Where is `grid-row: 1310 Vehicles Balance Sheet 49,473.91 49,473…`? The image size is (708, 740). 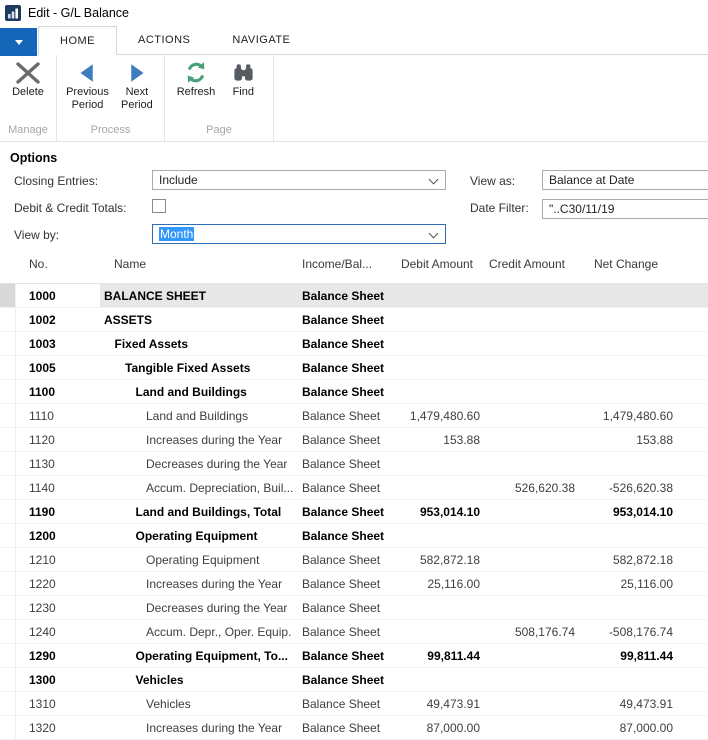 grid-row: 1310 Vehicles Balance Sheet 49,473.91 49,473… is located at coordinates (354, 704).